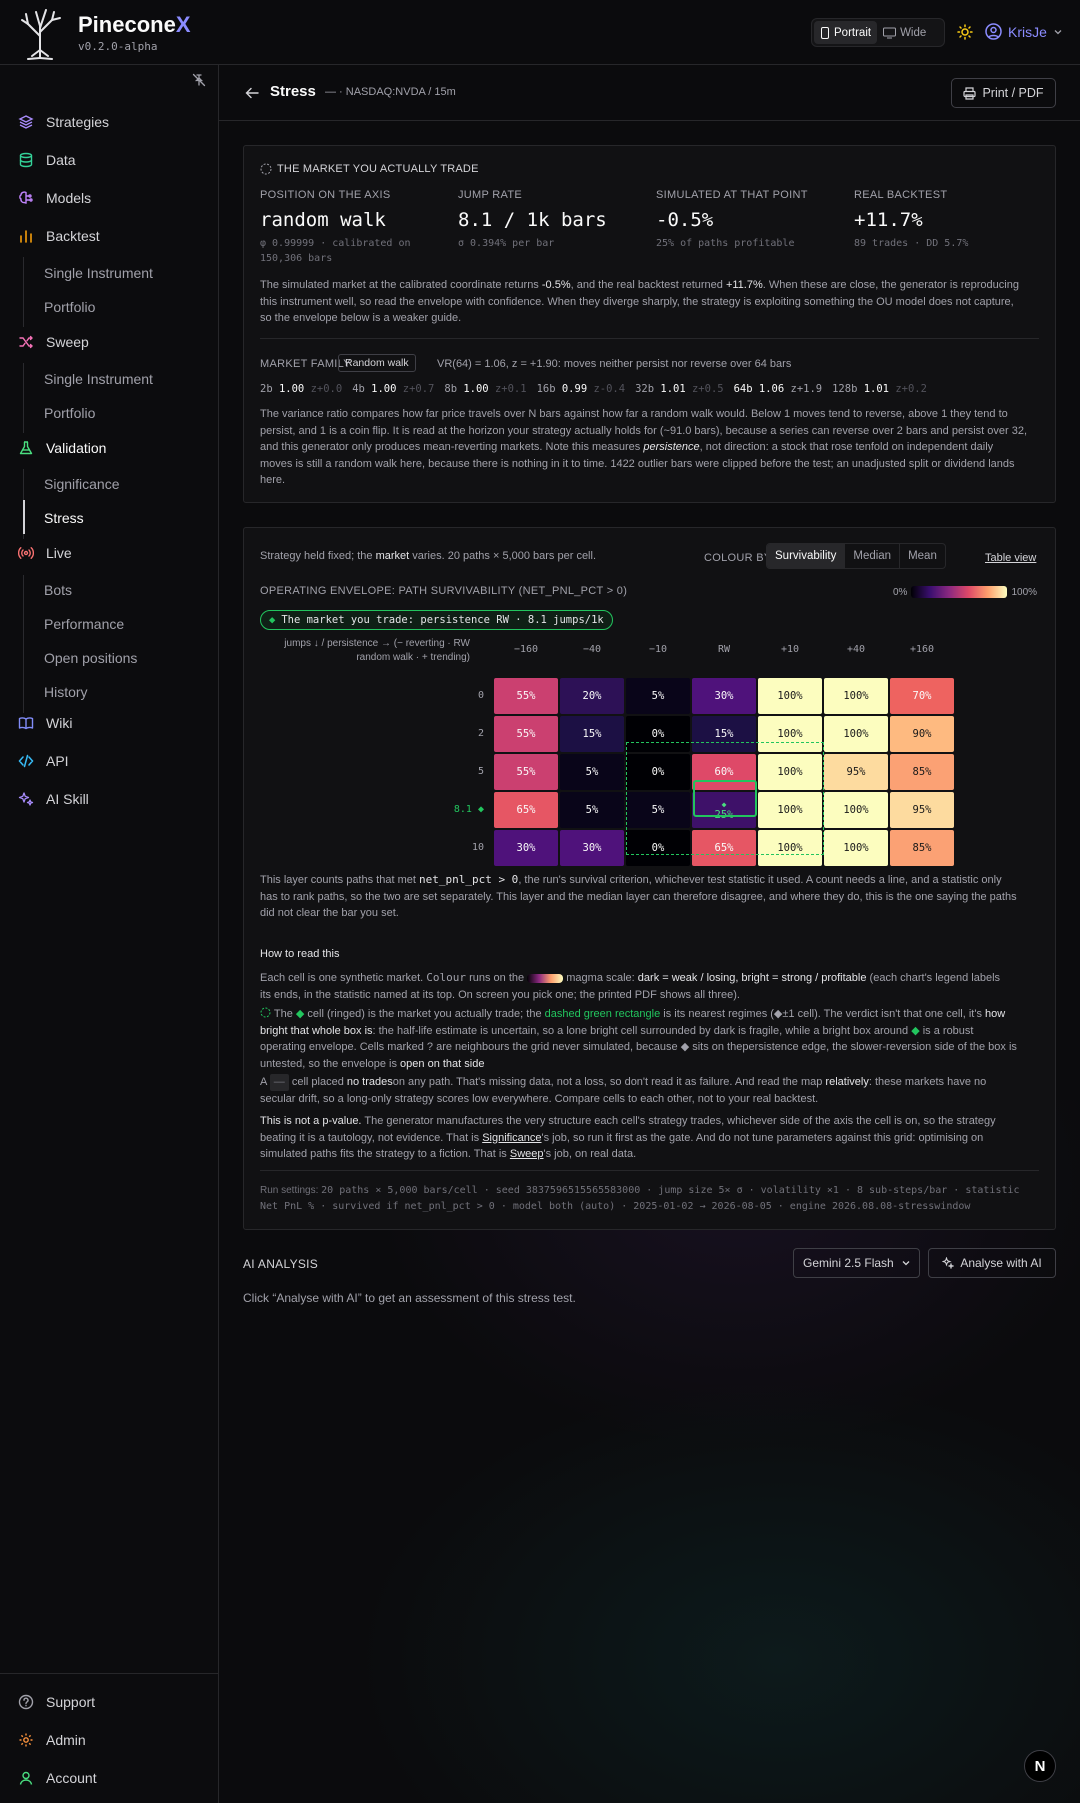 The image size is (1080, 1803). Describe the element at coordinates (82, 484) in the screenshot. I see `sidebar-item-significance: Significance` at that location.